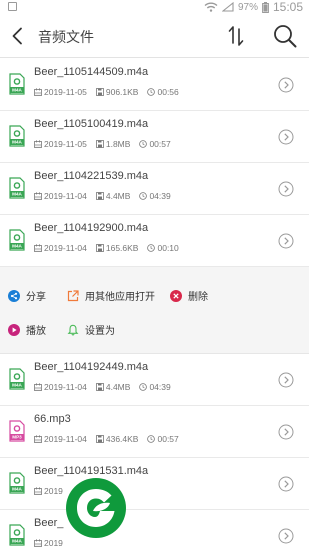 The height and width of the screenshot is (550, 320). What do you see at coordinates (91, 176) in the screenshot?
I see `file-name: Beer_1104221539.m4a` at bounding box center [91, 176].